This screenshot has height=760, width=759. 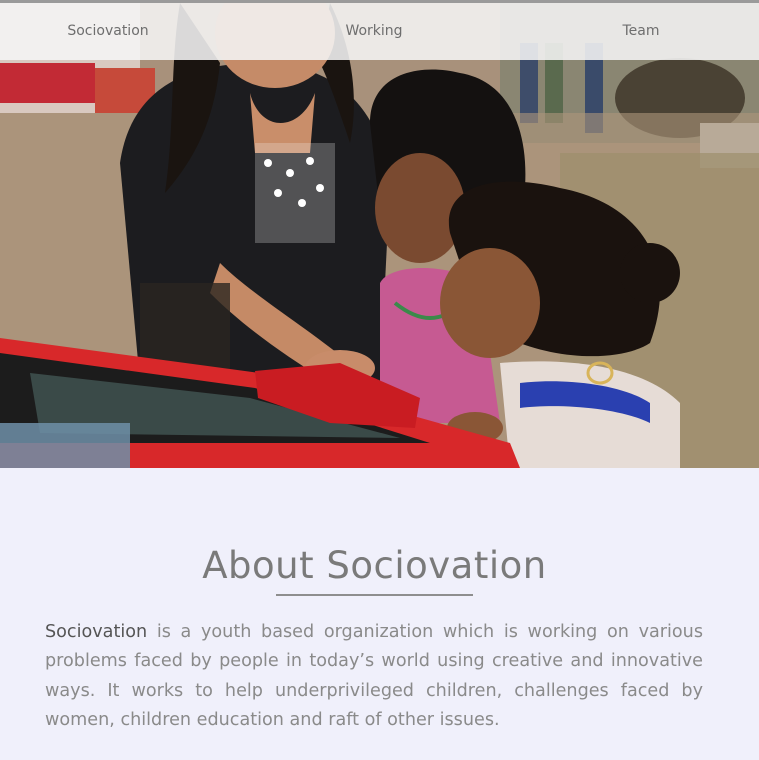 What do you see at coordinates (420, 208) in the screenshot?
I see `girl1-face` at bounding box center [420, 208].